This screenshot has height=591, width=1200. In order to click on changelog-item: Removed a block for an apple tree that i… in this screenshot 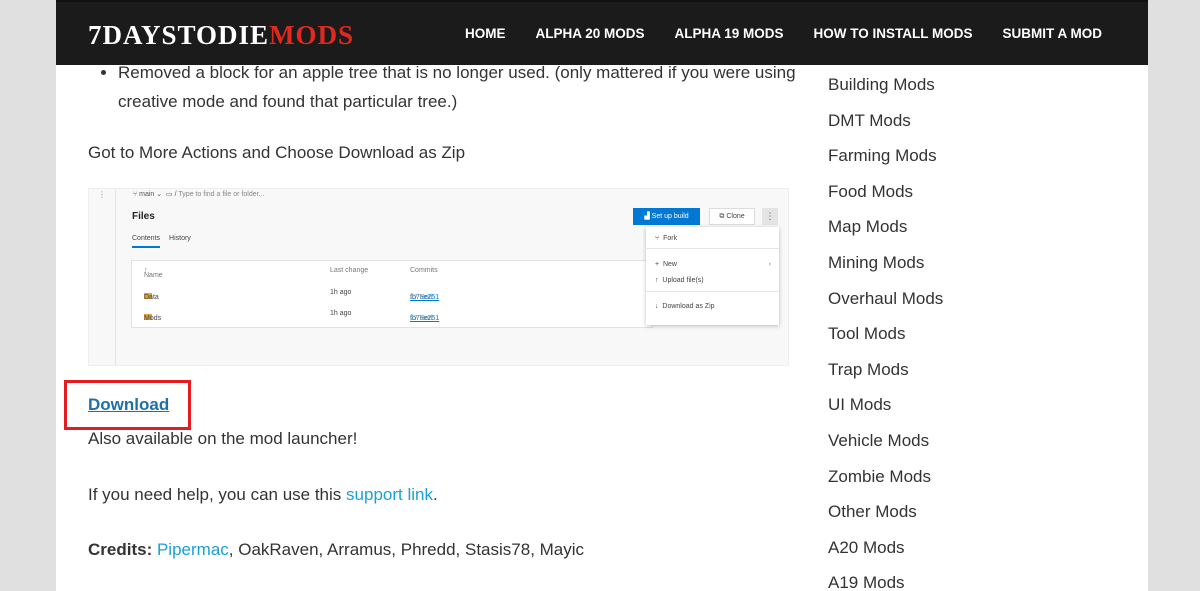, I will do `click(458, 87)`.